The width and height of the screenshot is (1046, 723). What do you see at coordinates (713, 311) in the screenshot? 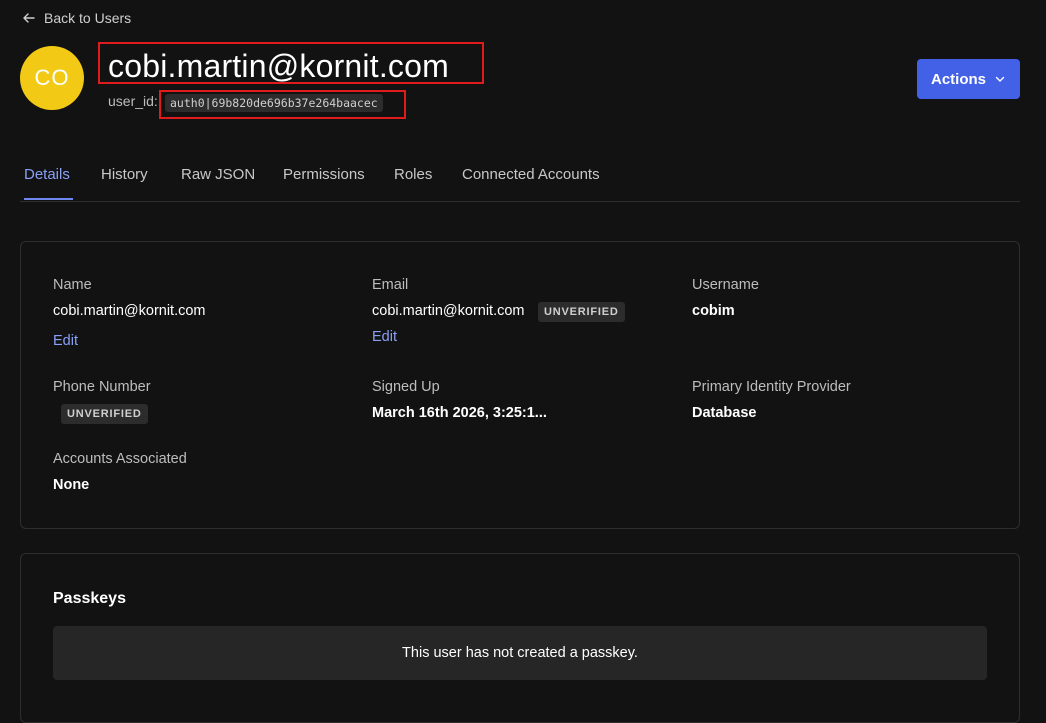
I see `username-value: cobim` at bounding box center [713, 311].